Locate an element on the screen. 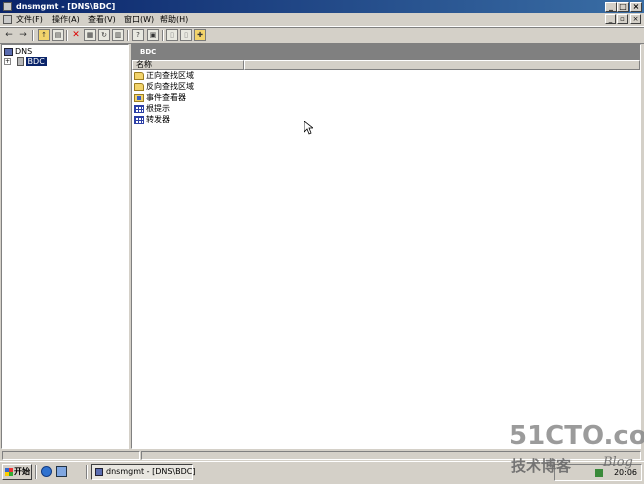  back-icon: ← is located at coordinates (9, 35).